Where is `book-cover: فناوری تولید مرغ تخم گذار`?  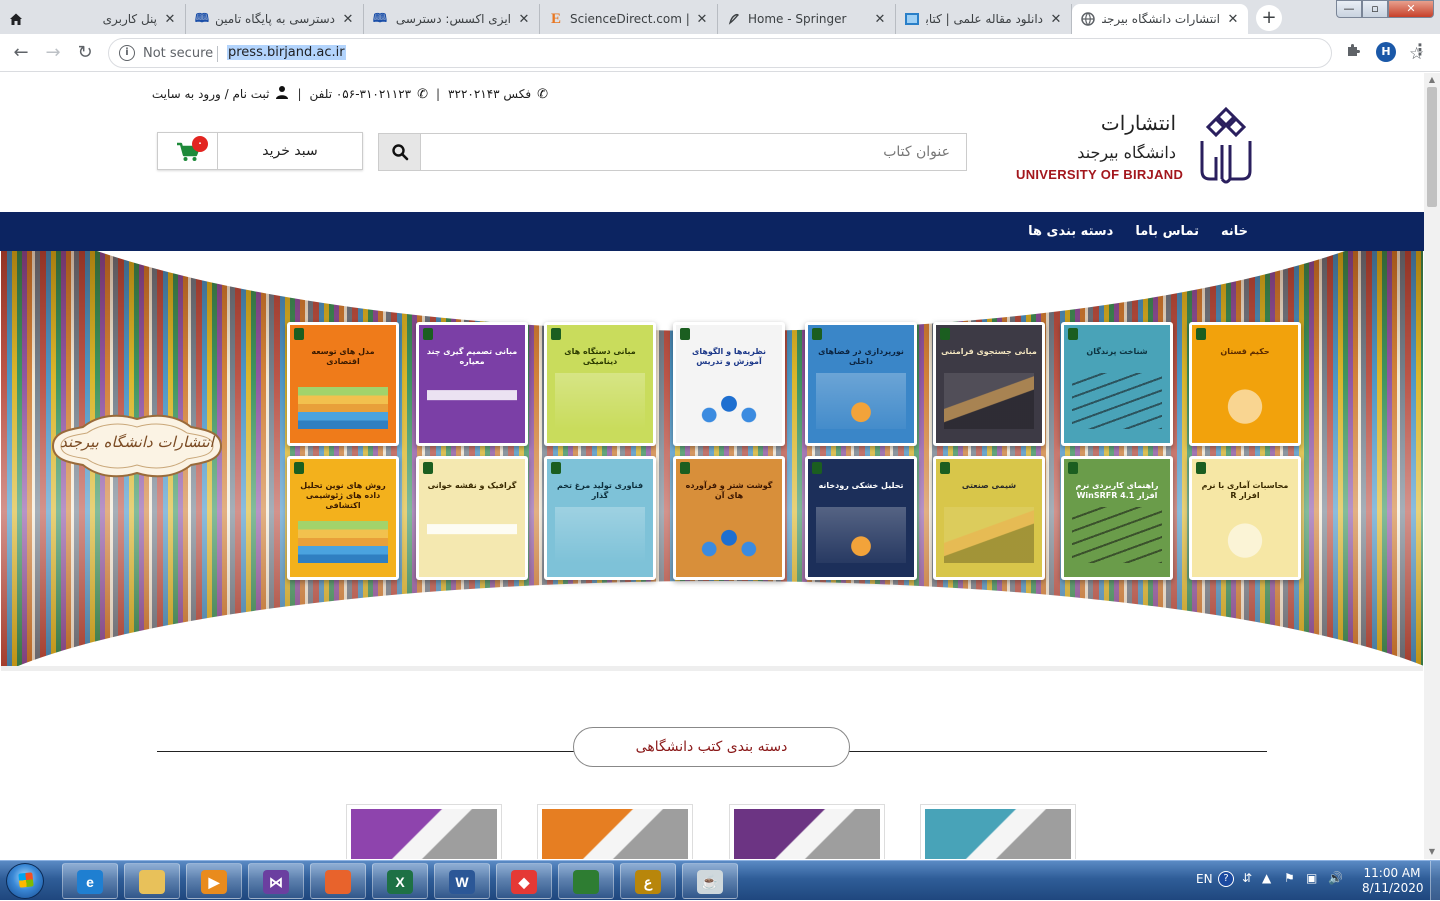 book-cover: فناوری تولید مرغ تخم گذار is located at coordinates (600, 518).